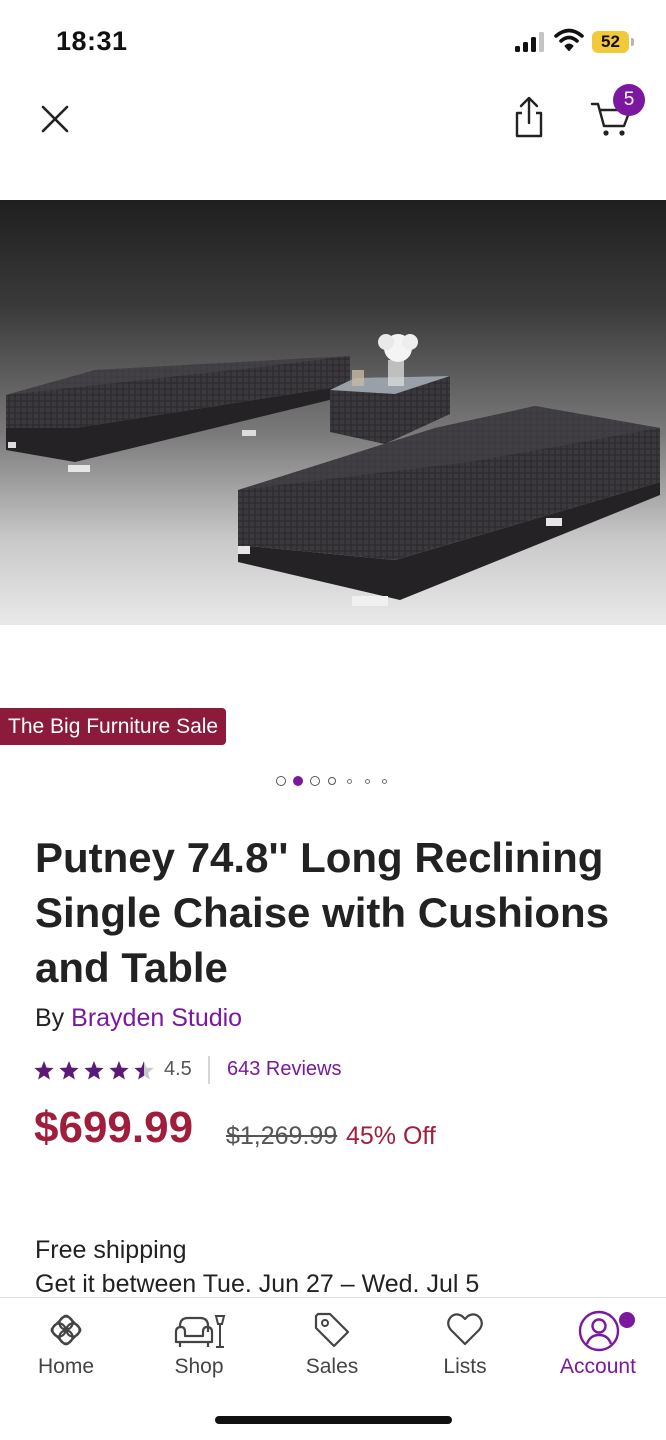 This screenshot has height=1440, width=666. I want to click on image-pagination-dots, so click(336, 781).